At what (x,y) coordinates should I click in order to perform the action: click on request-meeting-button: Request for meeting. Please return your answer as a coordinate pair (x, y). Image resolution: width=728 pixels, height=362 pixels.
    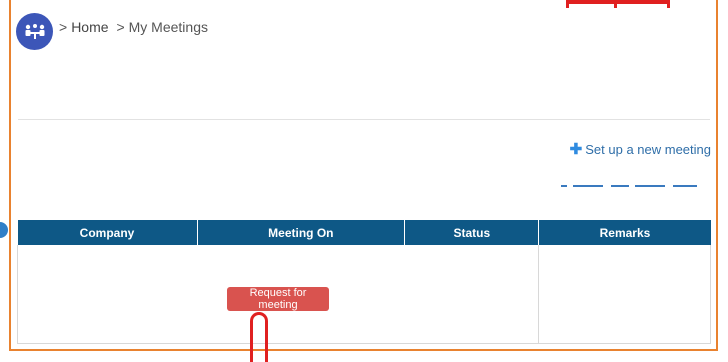
    Looking at the image, I should click on (278, 299).